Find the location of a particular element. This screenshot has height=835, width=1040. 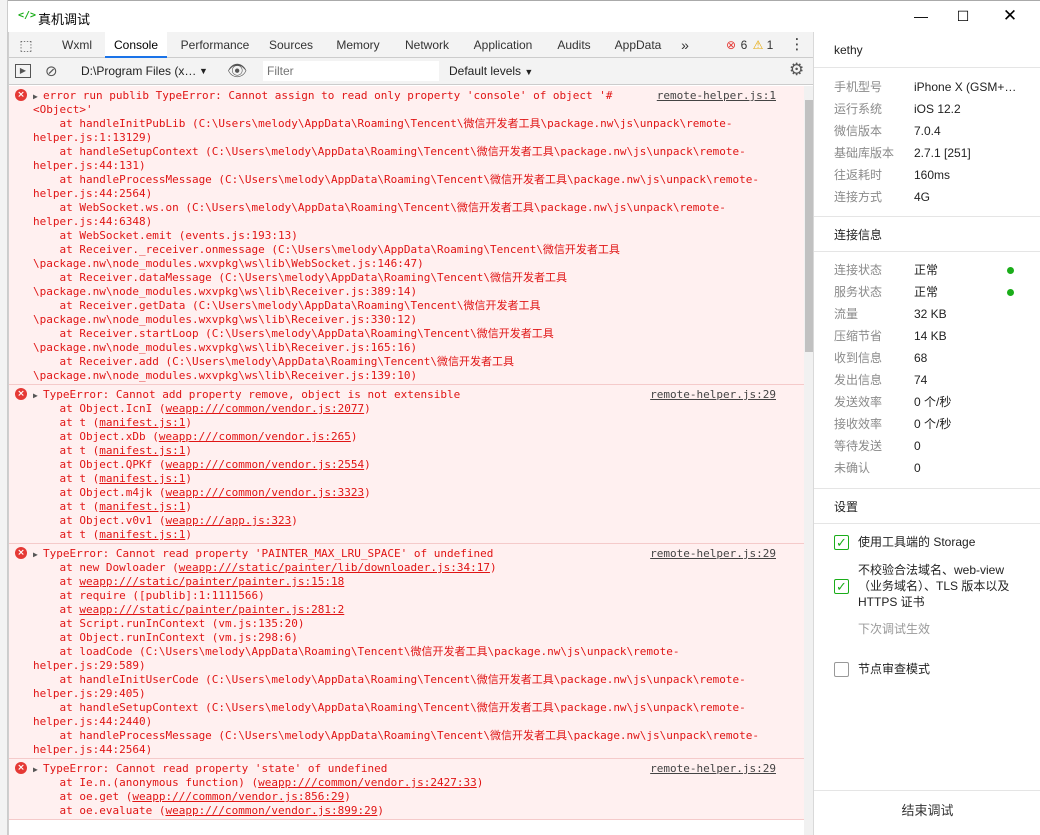

end-debug-button: 结束调试 is located at coordinates (927, 812).